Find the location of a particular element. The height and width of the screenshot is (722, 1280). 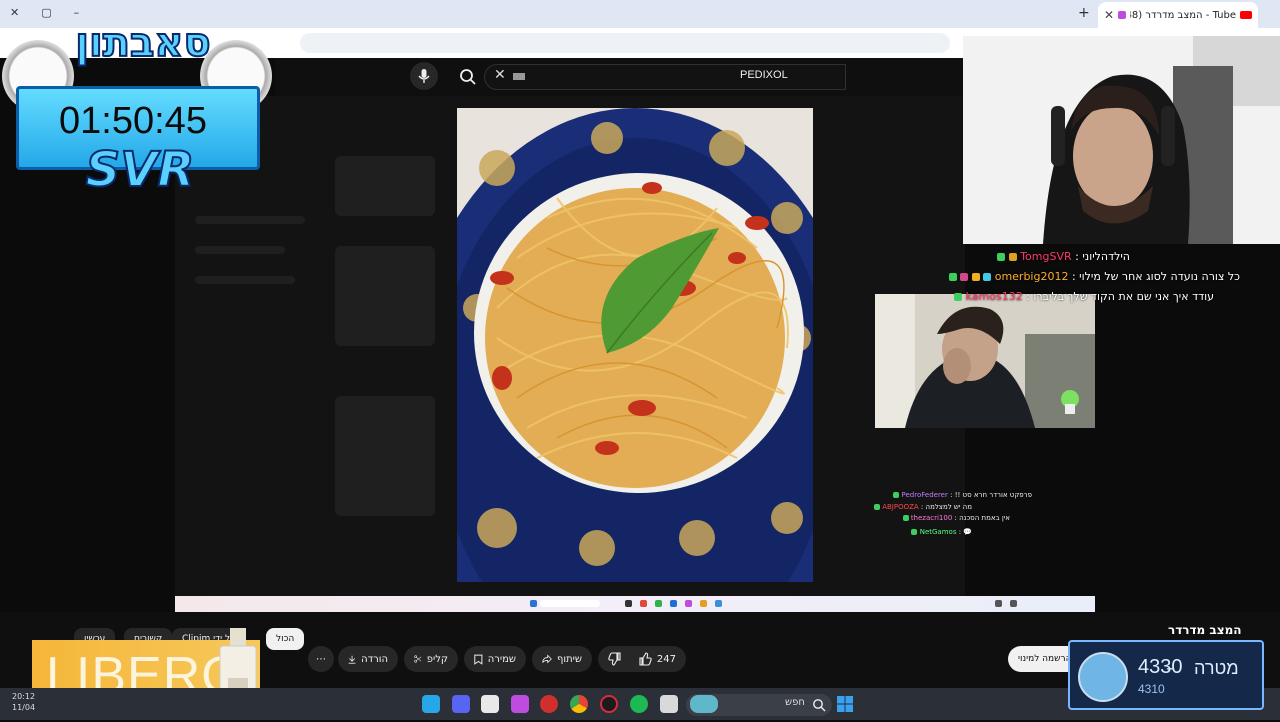

ghost-thumbnail is located at coordinates (385, 186).